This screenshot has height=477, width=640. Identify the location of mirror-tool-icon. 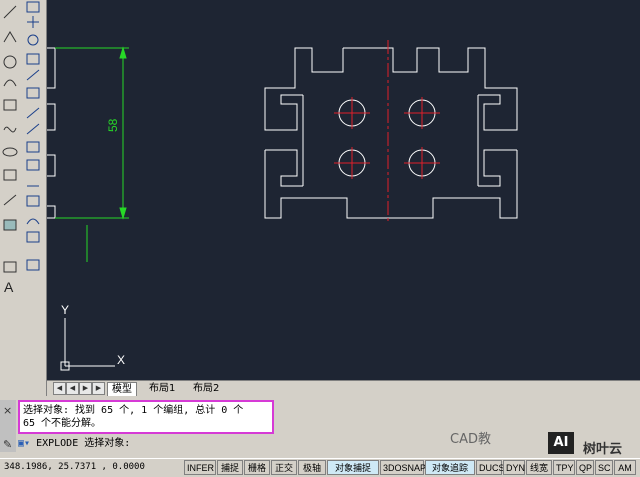
(33, 75).